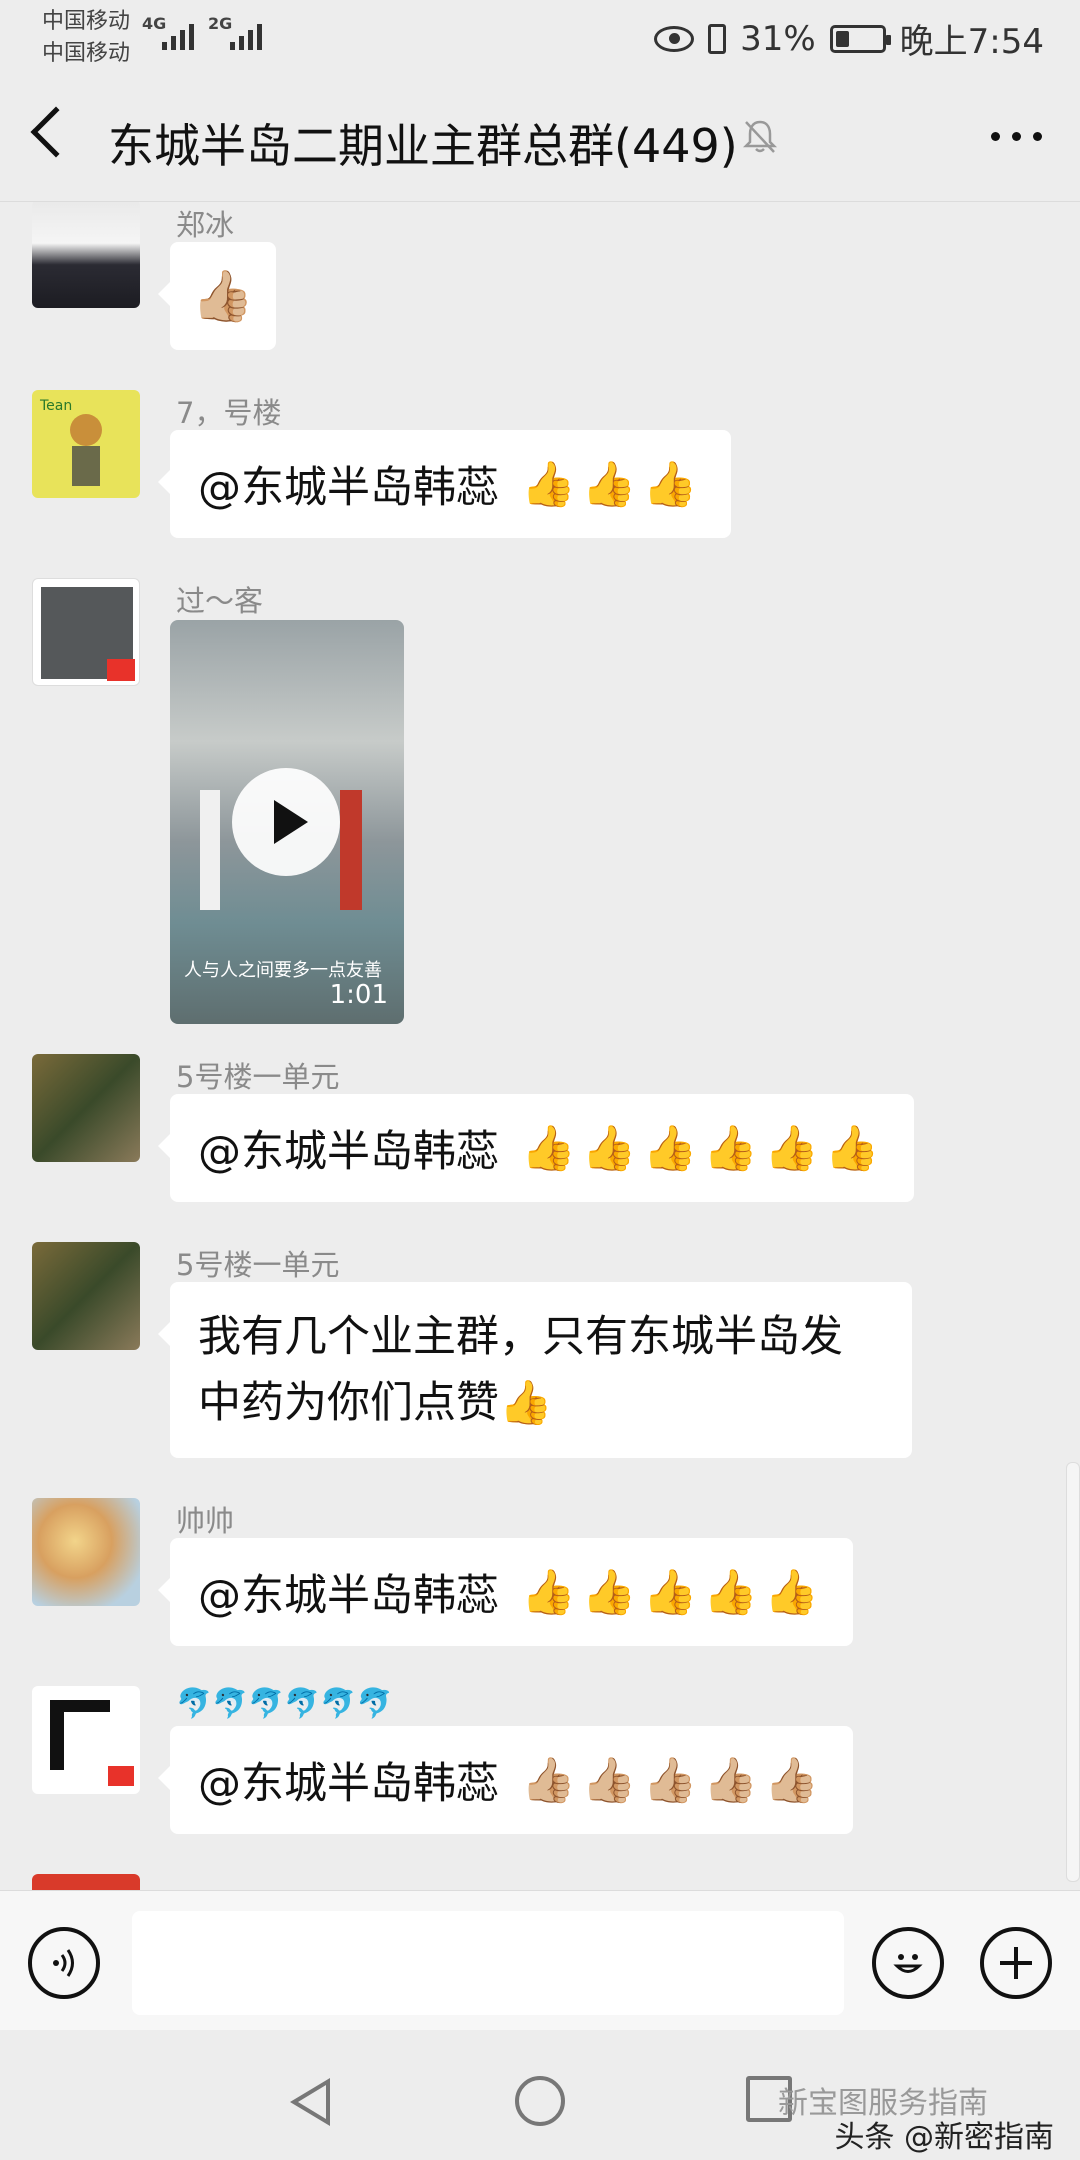 The height and width of the screenshot is (2160, 1080). I want to click on system-home-icon, so click(540, 2101).